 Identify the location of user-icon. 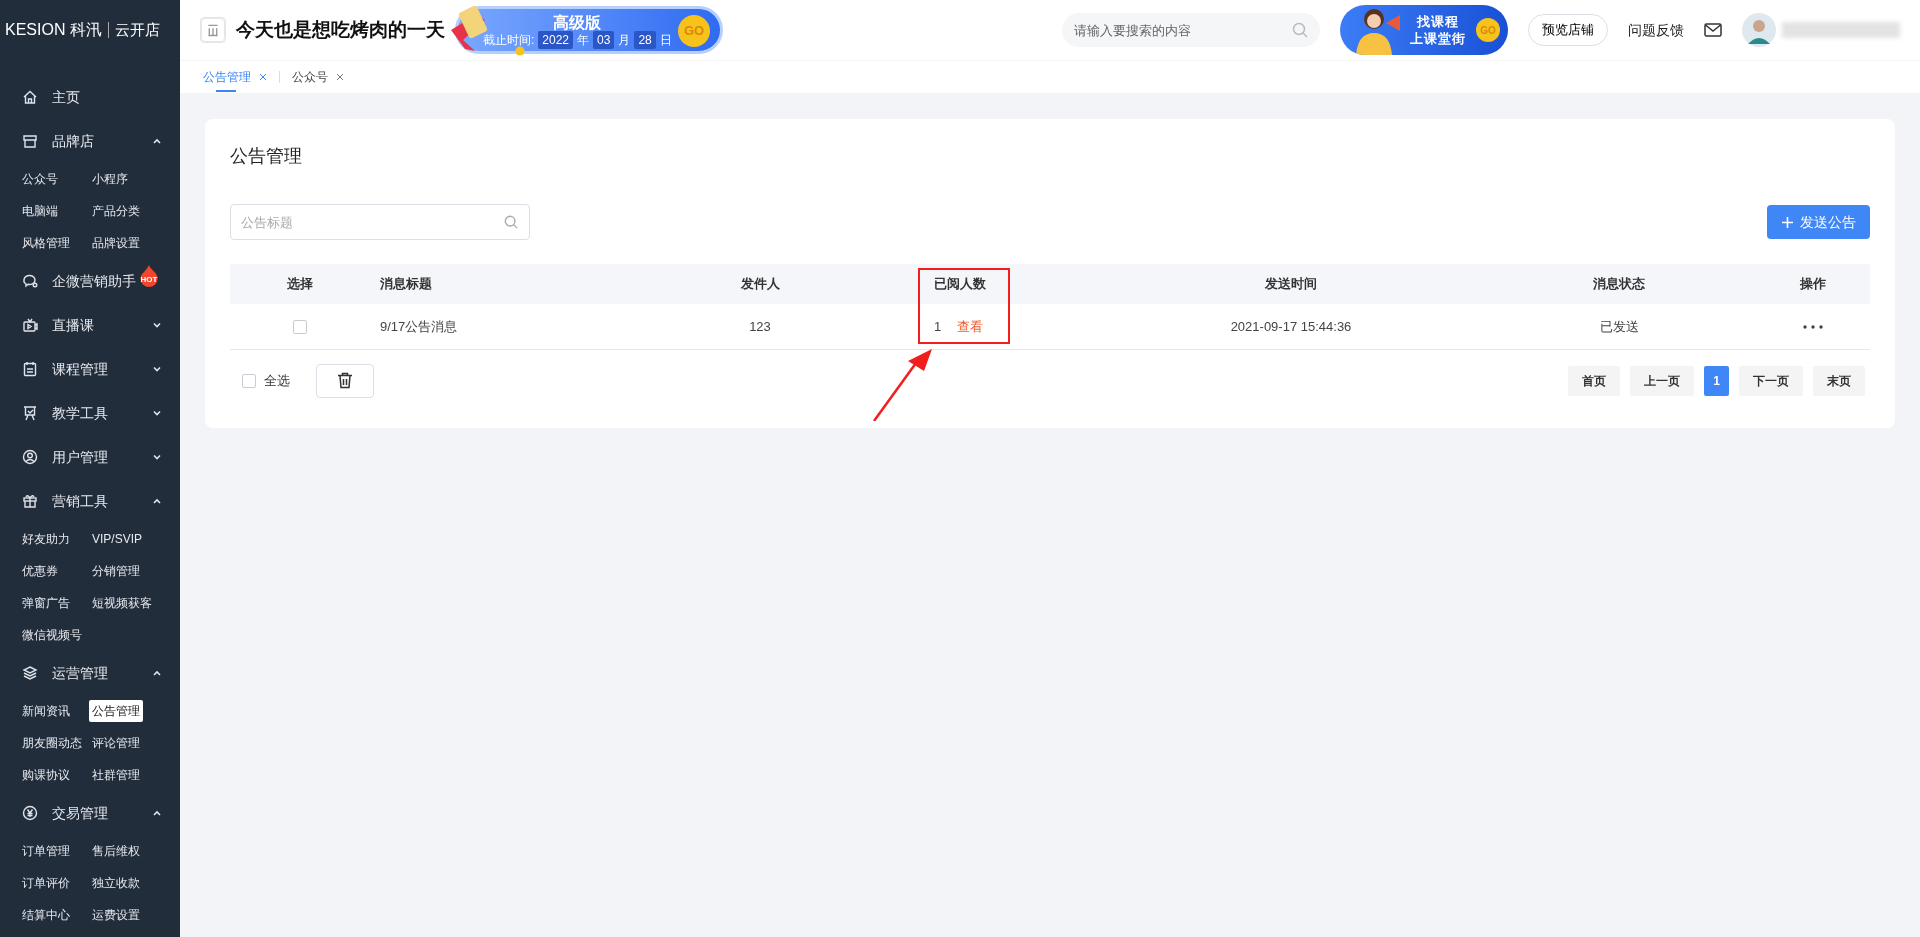
(30, 457).